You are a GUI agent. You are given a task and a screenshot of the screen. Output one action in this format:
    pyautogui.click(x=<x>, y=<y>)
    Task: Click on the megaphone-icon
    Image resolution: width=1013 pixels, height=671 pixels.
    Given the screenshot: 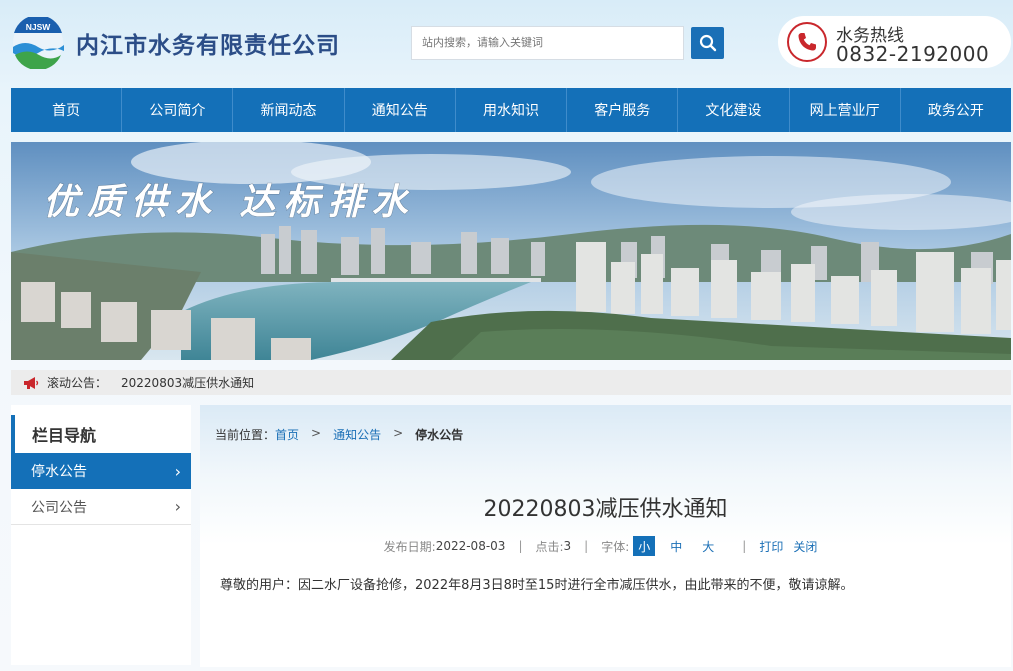 What is the action you would take?
    pyautogui.click(x=31, y=383)
    